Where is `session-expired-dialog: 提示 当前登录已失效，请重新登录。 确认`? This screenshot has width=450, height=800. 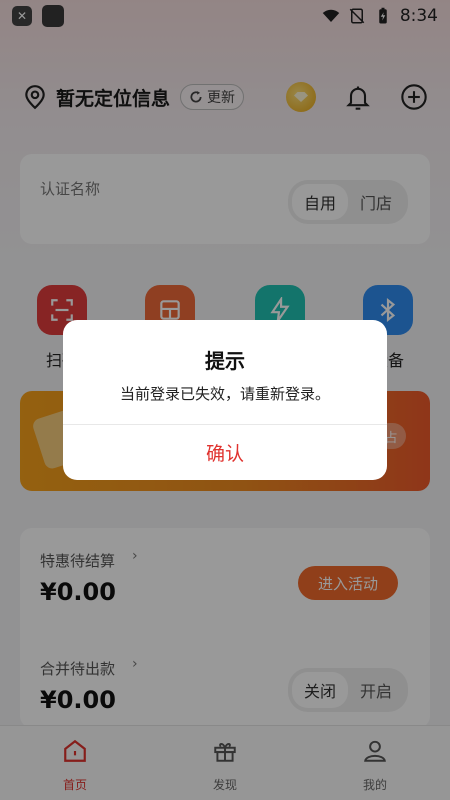
session-expired-dialog: 提示 当前登录已失效，请重新登录。 确认 is located at coordinates (225, 400).